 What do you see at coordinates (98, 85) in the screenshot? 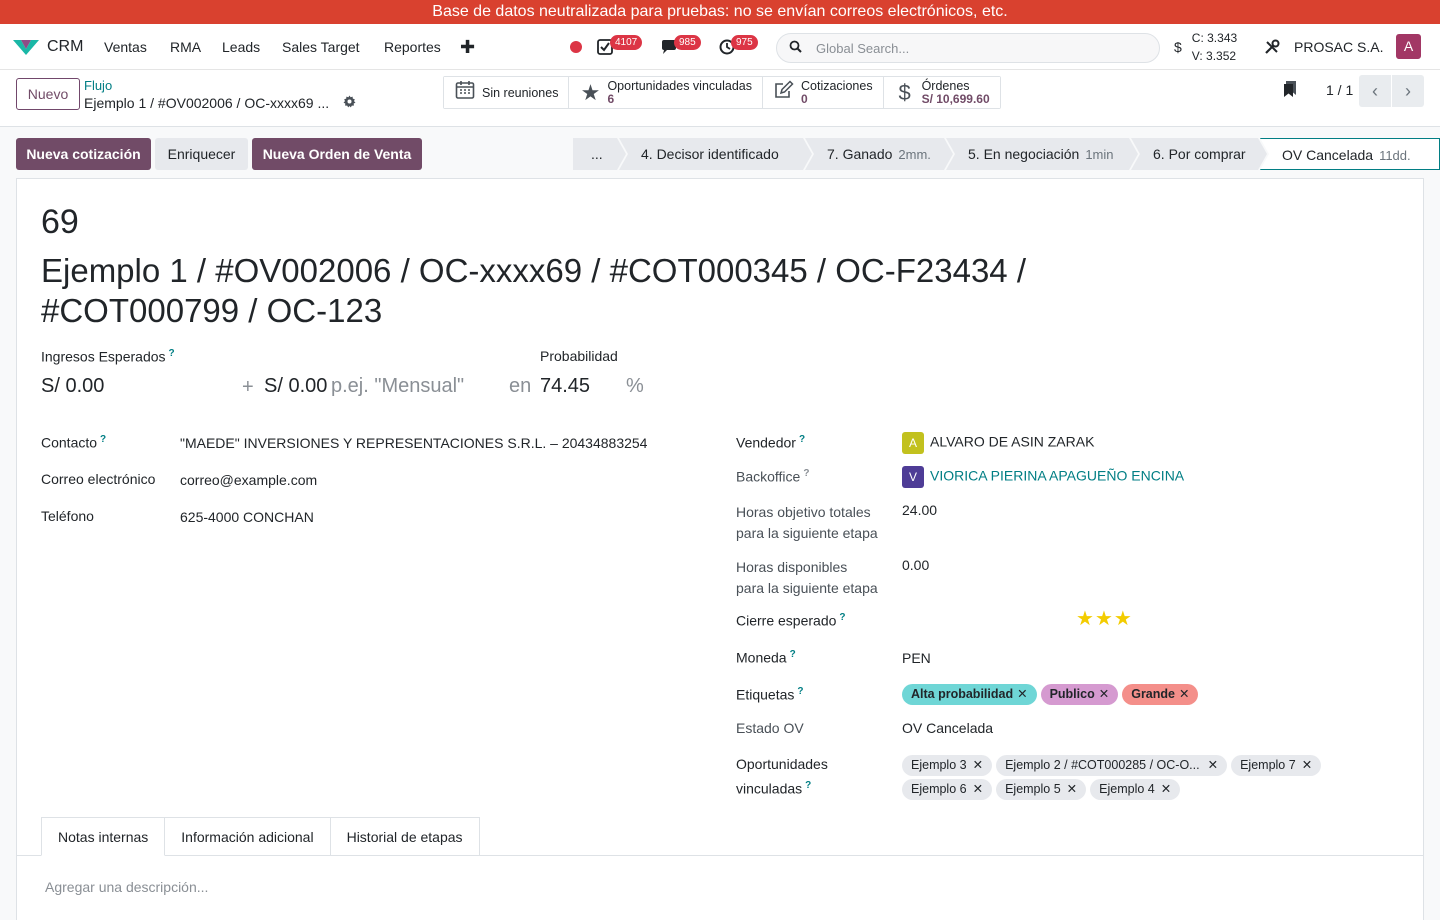
I see `breadcrumb-parent-link: Flujo` at bounding box center [98, 85].